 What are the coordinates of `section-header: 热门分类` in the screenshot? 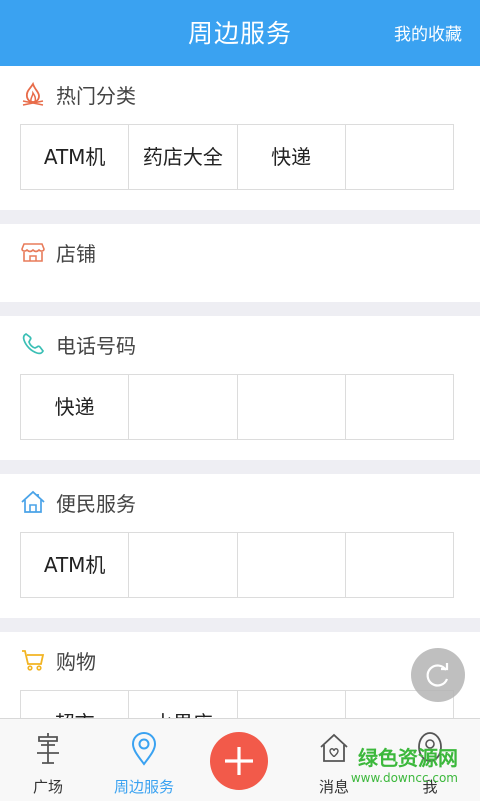 It's located at (240, 95).